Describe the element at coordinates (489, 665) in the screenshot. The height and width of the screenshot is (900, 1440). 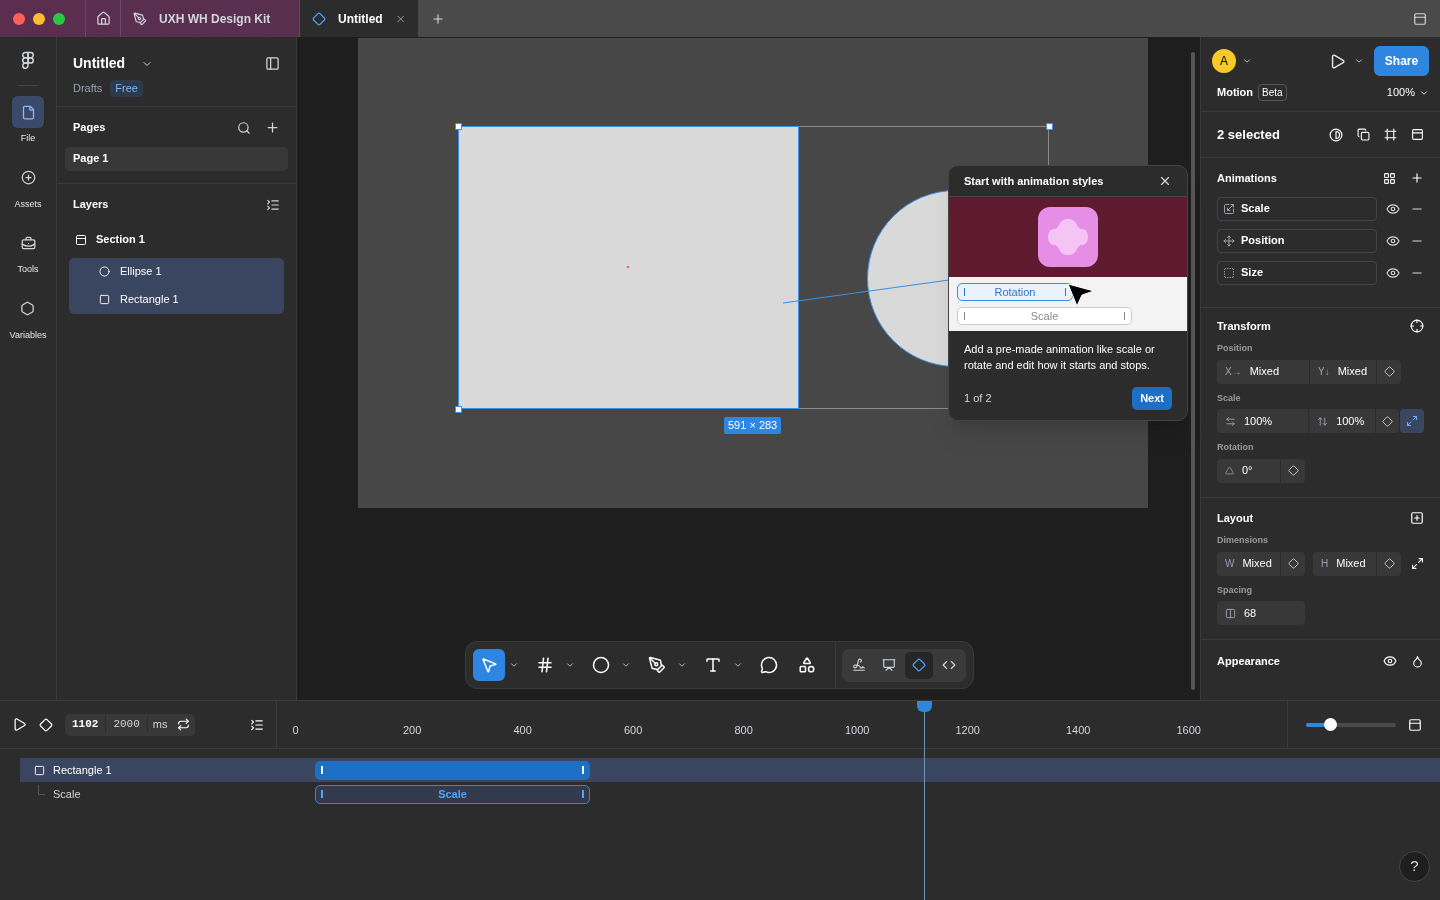
I see `tool-button` at that location.